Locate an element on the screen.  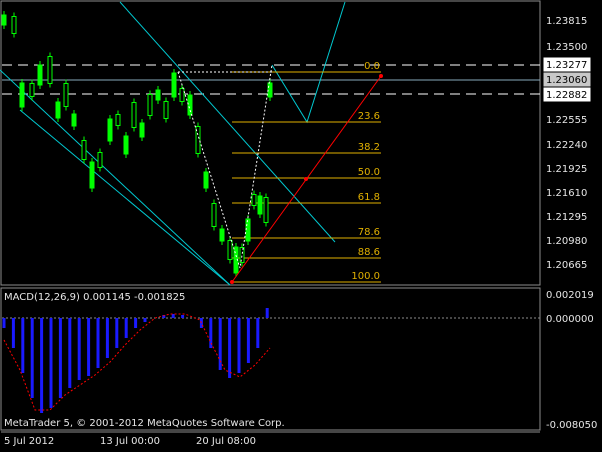
price-label: 1.21925 is located at coordinates (566, 169).